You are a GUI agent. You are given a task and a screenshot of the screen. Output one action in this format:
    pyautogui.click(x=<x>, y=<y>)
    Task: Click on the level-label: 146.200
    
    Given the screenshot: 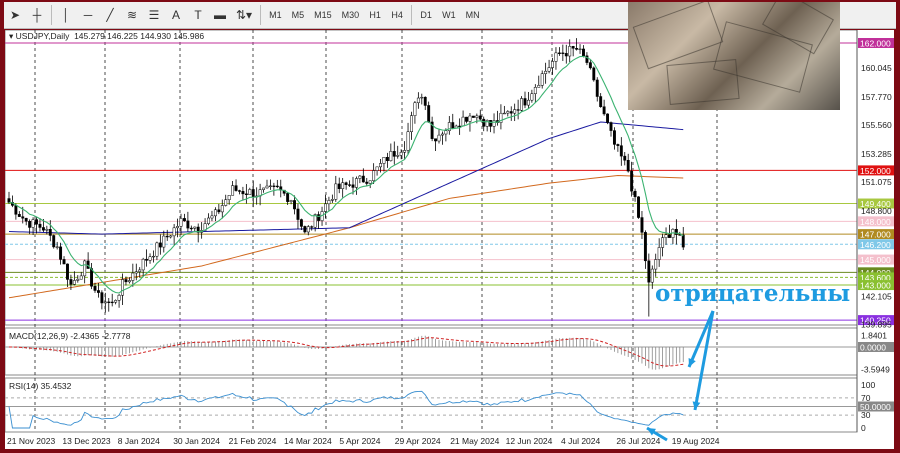 What is the action you would take?
    pyautogui.click(x=875, y=245)
    